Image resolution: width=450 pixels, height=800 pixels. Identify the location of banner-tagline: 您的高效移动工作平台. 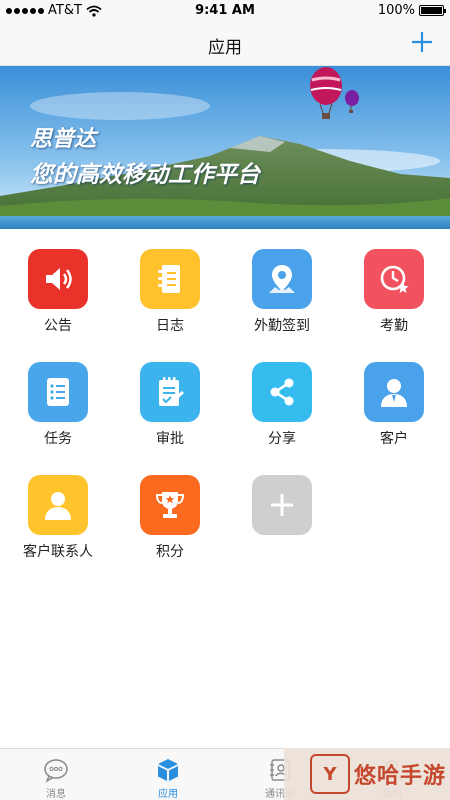
(145, 175).